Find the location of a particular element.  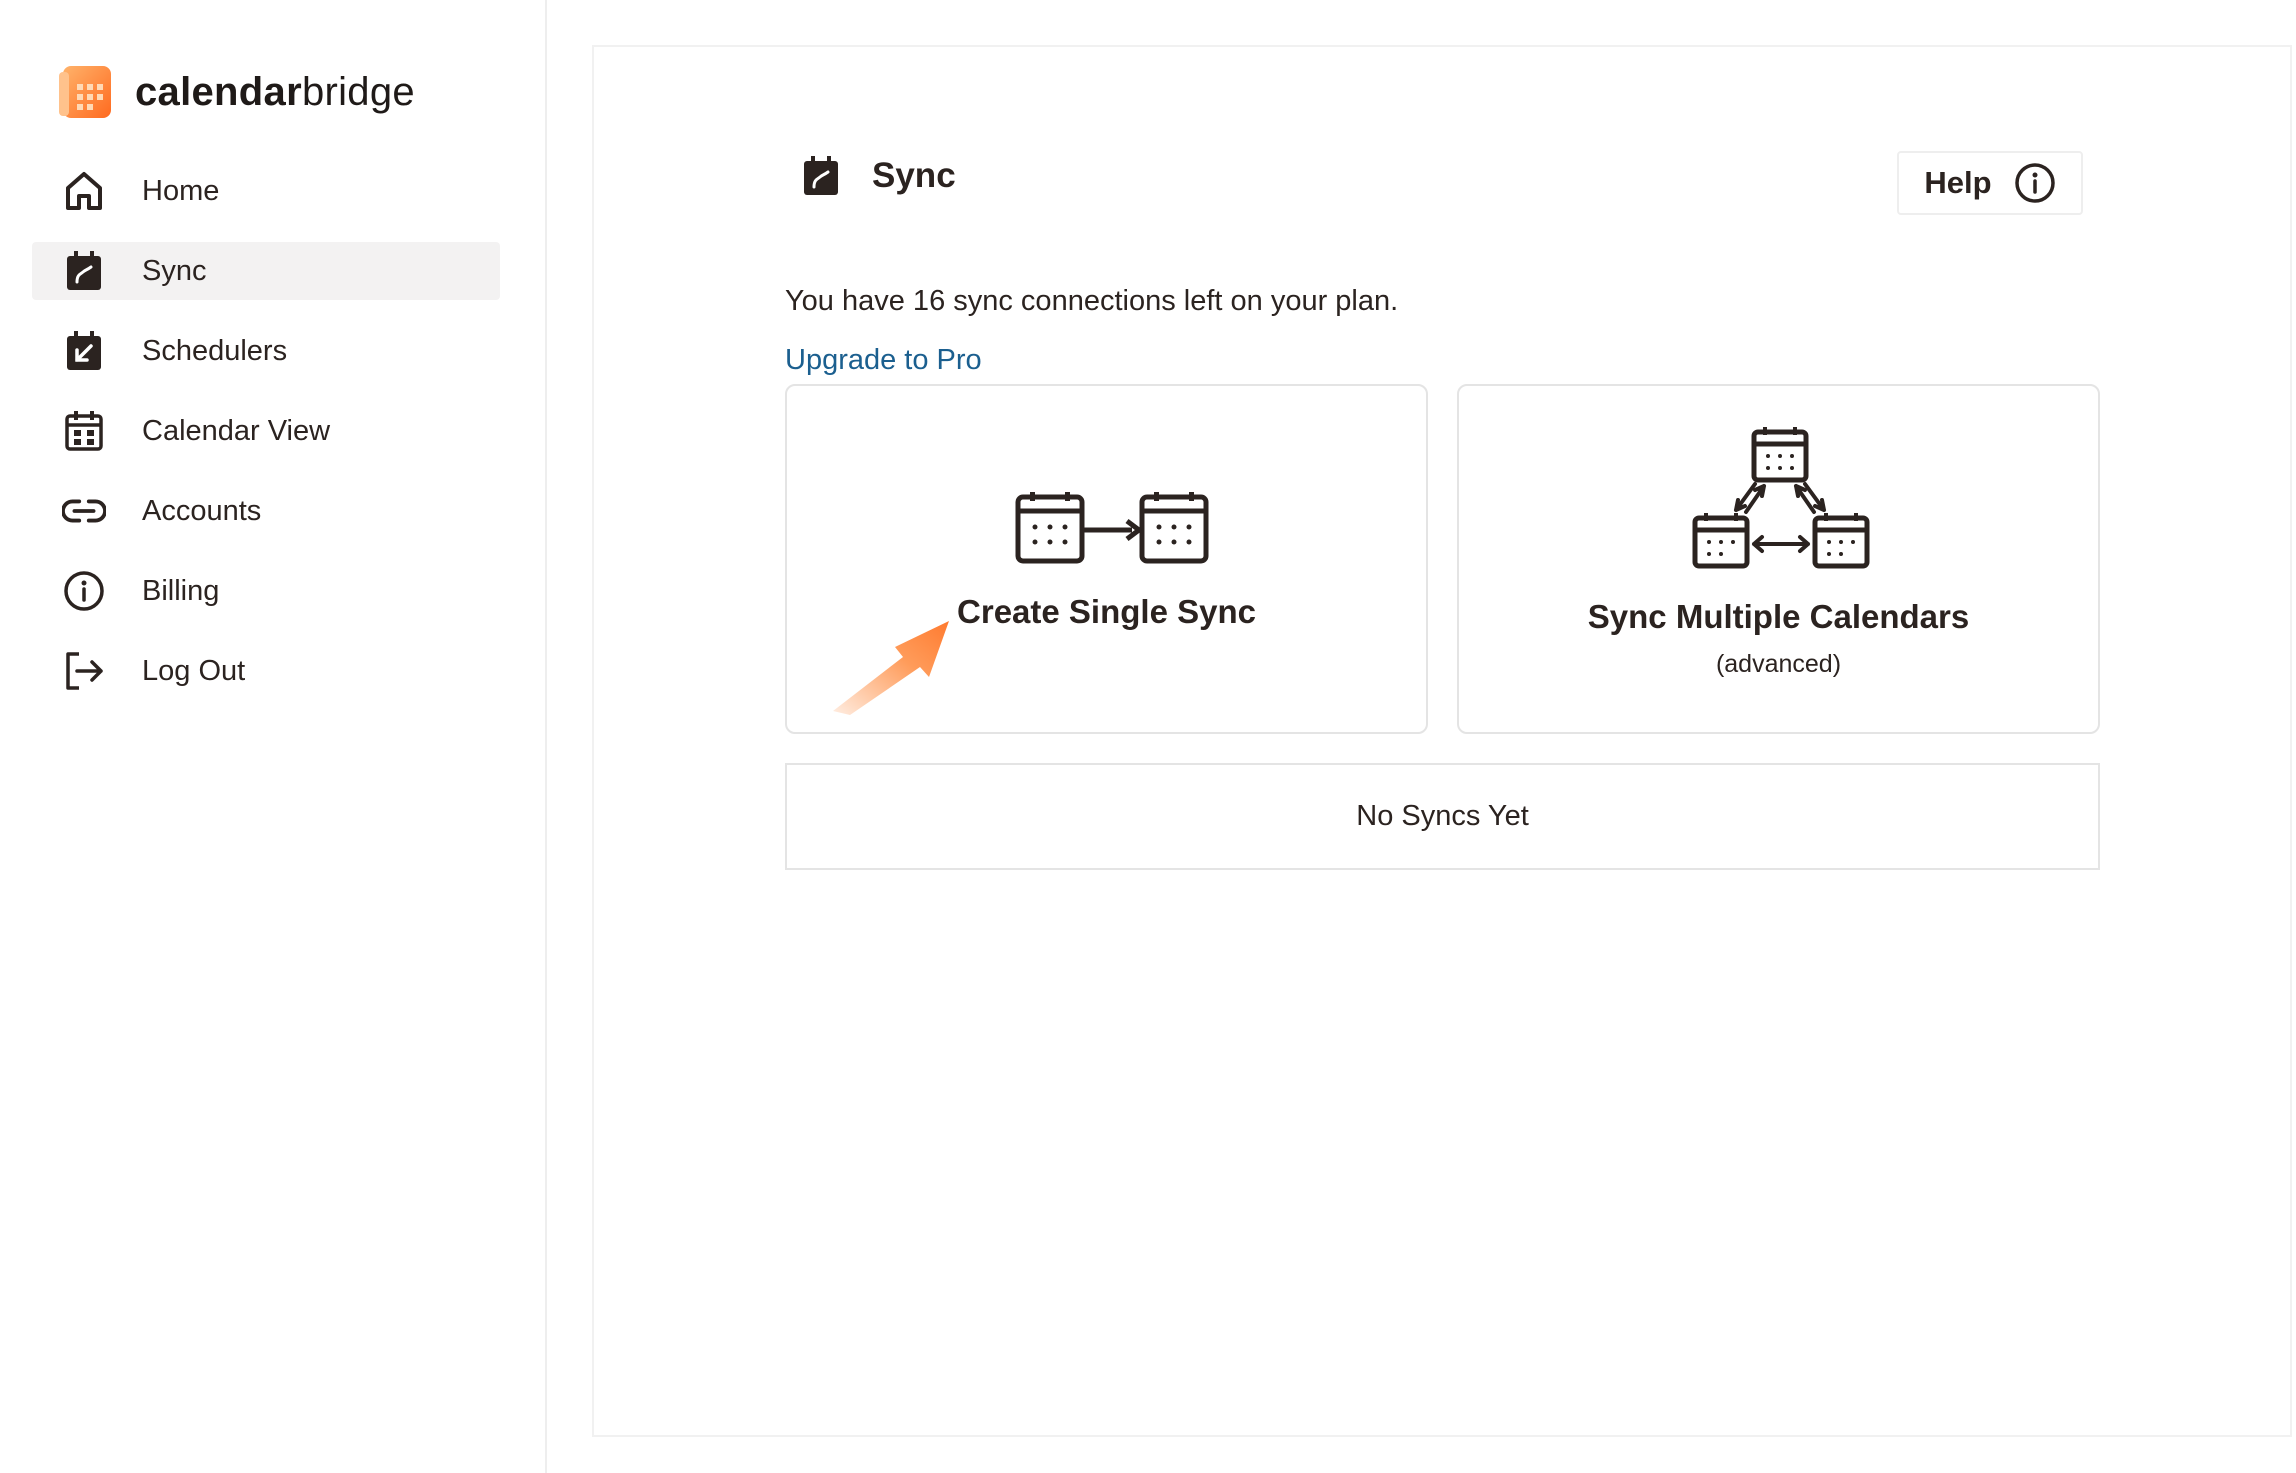

brand-name-light: bridge is located at coordinates (358, 91).